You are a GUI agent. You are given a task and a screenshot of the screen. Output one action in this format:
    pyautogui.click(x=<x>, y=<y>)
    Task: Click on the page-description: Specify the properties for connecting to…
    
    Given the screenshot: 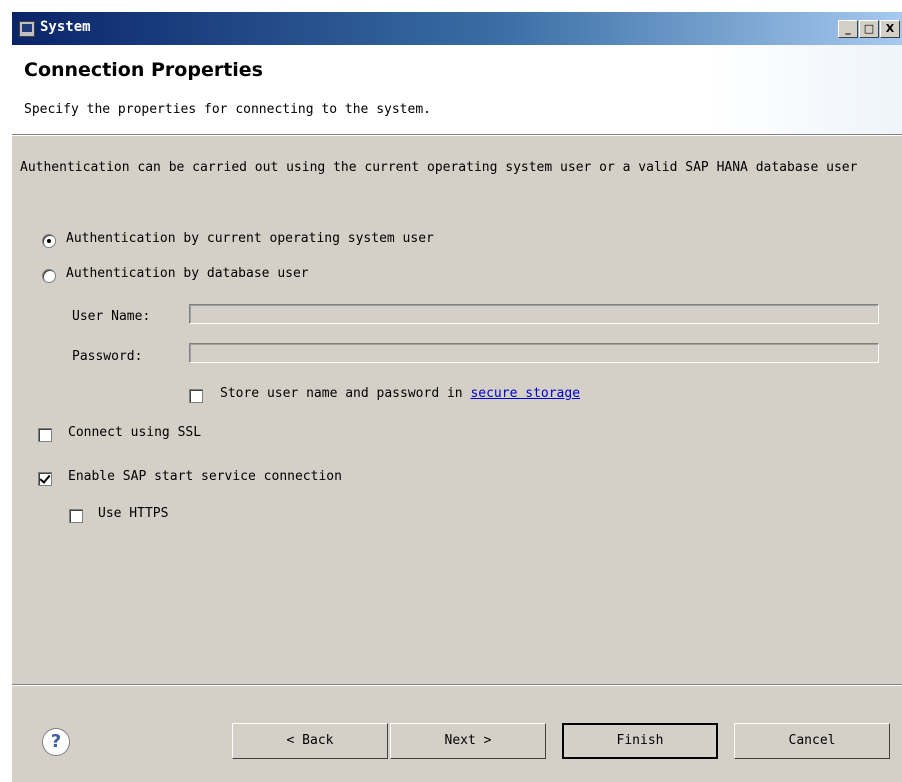 What is the action you would take?
    pyautogui.click(x=227, y=109)
    